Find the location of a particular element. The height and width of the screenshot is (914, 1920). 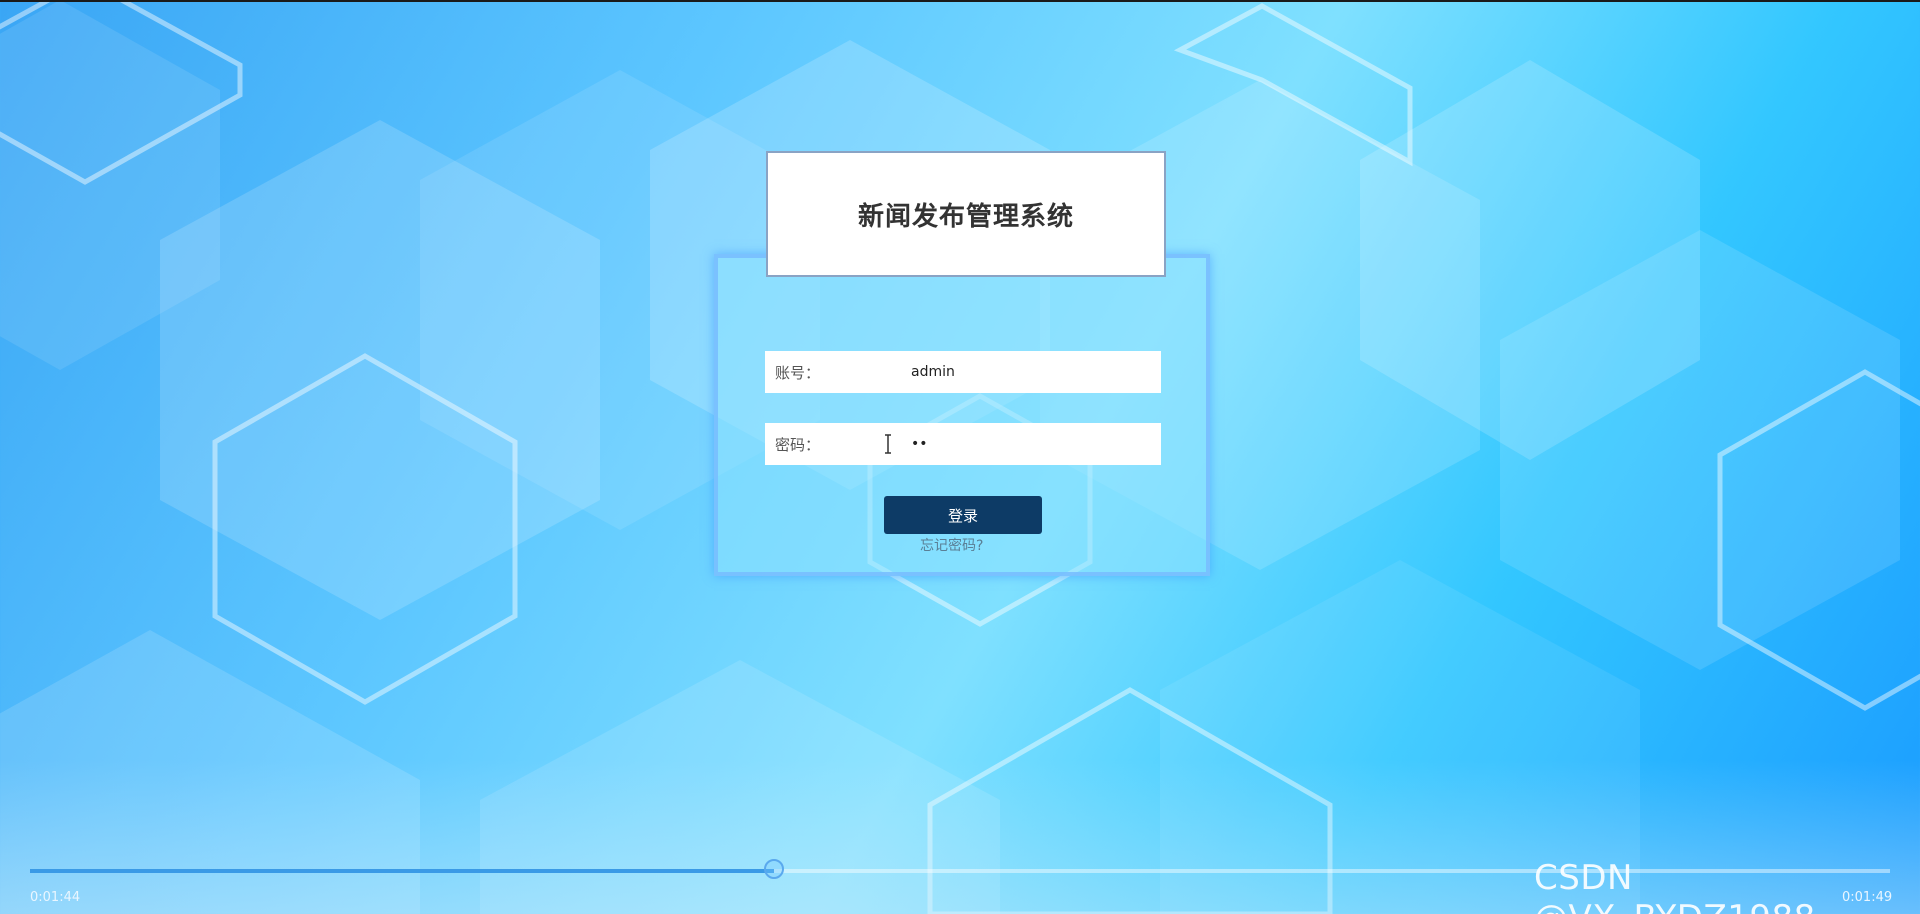

password-field: 密码： is located at coordinates (963, 444).